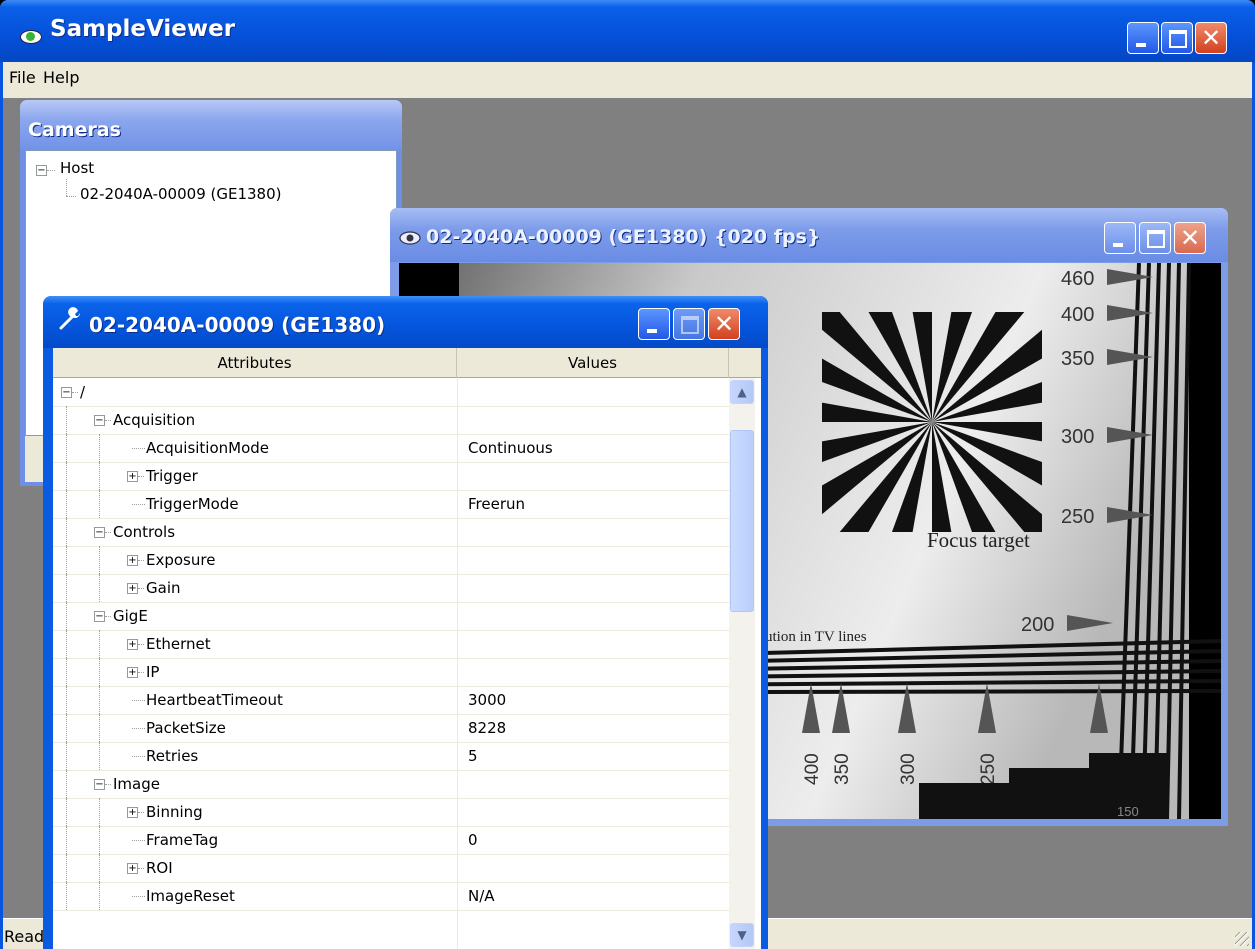  I want to click on table-row: + Ethernet, so click(391, 644).